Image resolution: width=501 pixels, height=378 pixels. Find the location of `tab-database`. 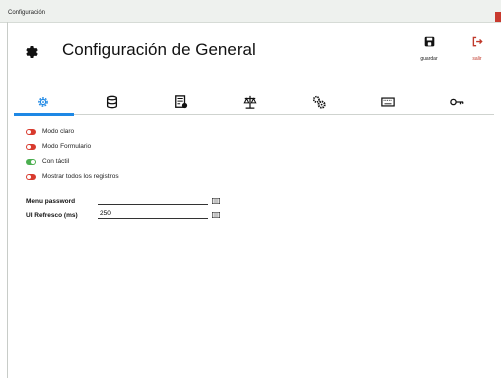

tab-database is located at coordinates (113, 103).